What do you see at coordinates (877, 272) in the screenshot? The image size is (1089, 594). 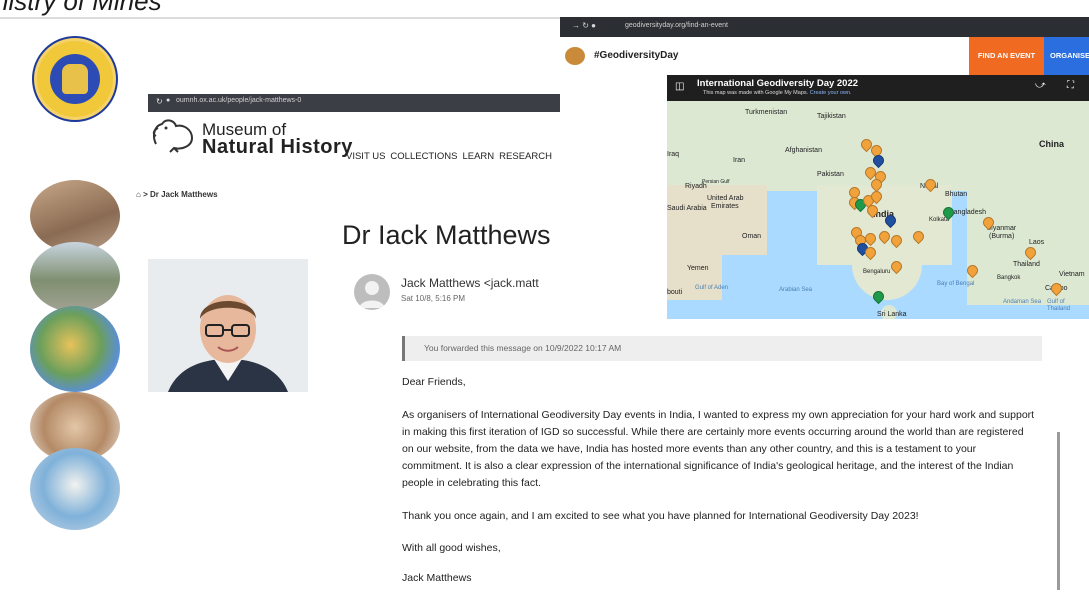 I see `label-bengaluru: Bengaluru` at bounding box center [877, 272].